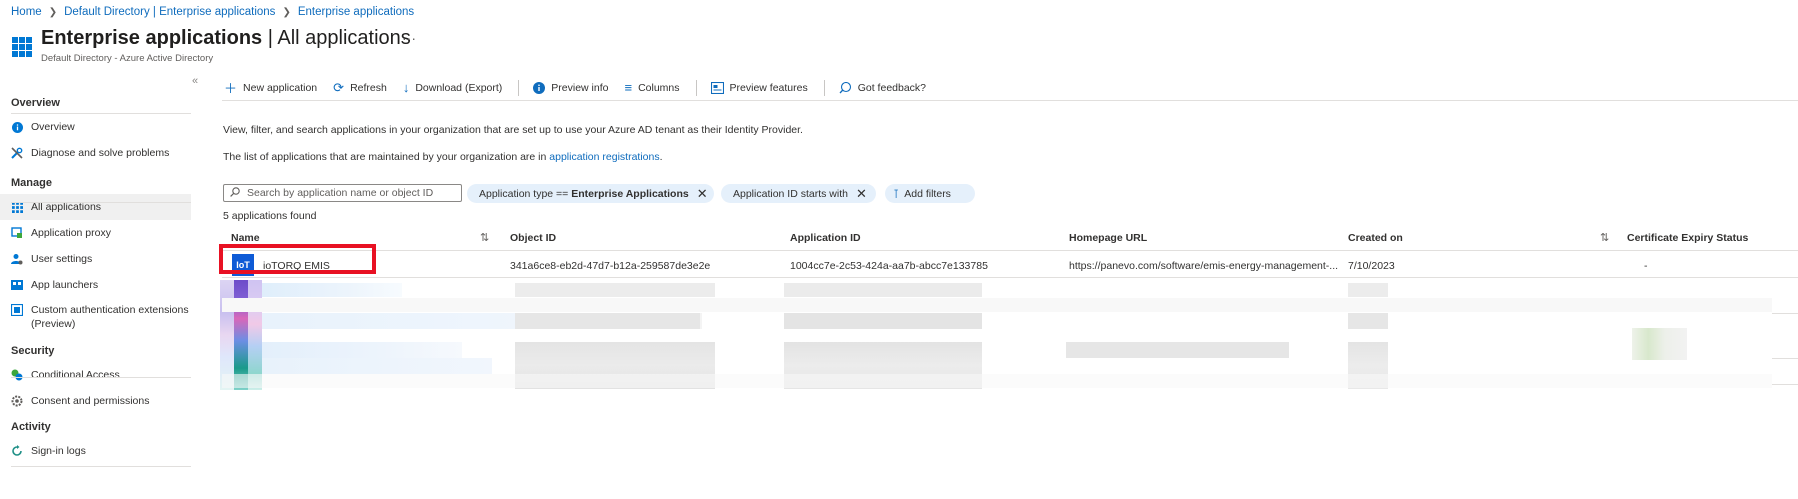  I want to click on more-options-button: ···, so click(409, 38).